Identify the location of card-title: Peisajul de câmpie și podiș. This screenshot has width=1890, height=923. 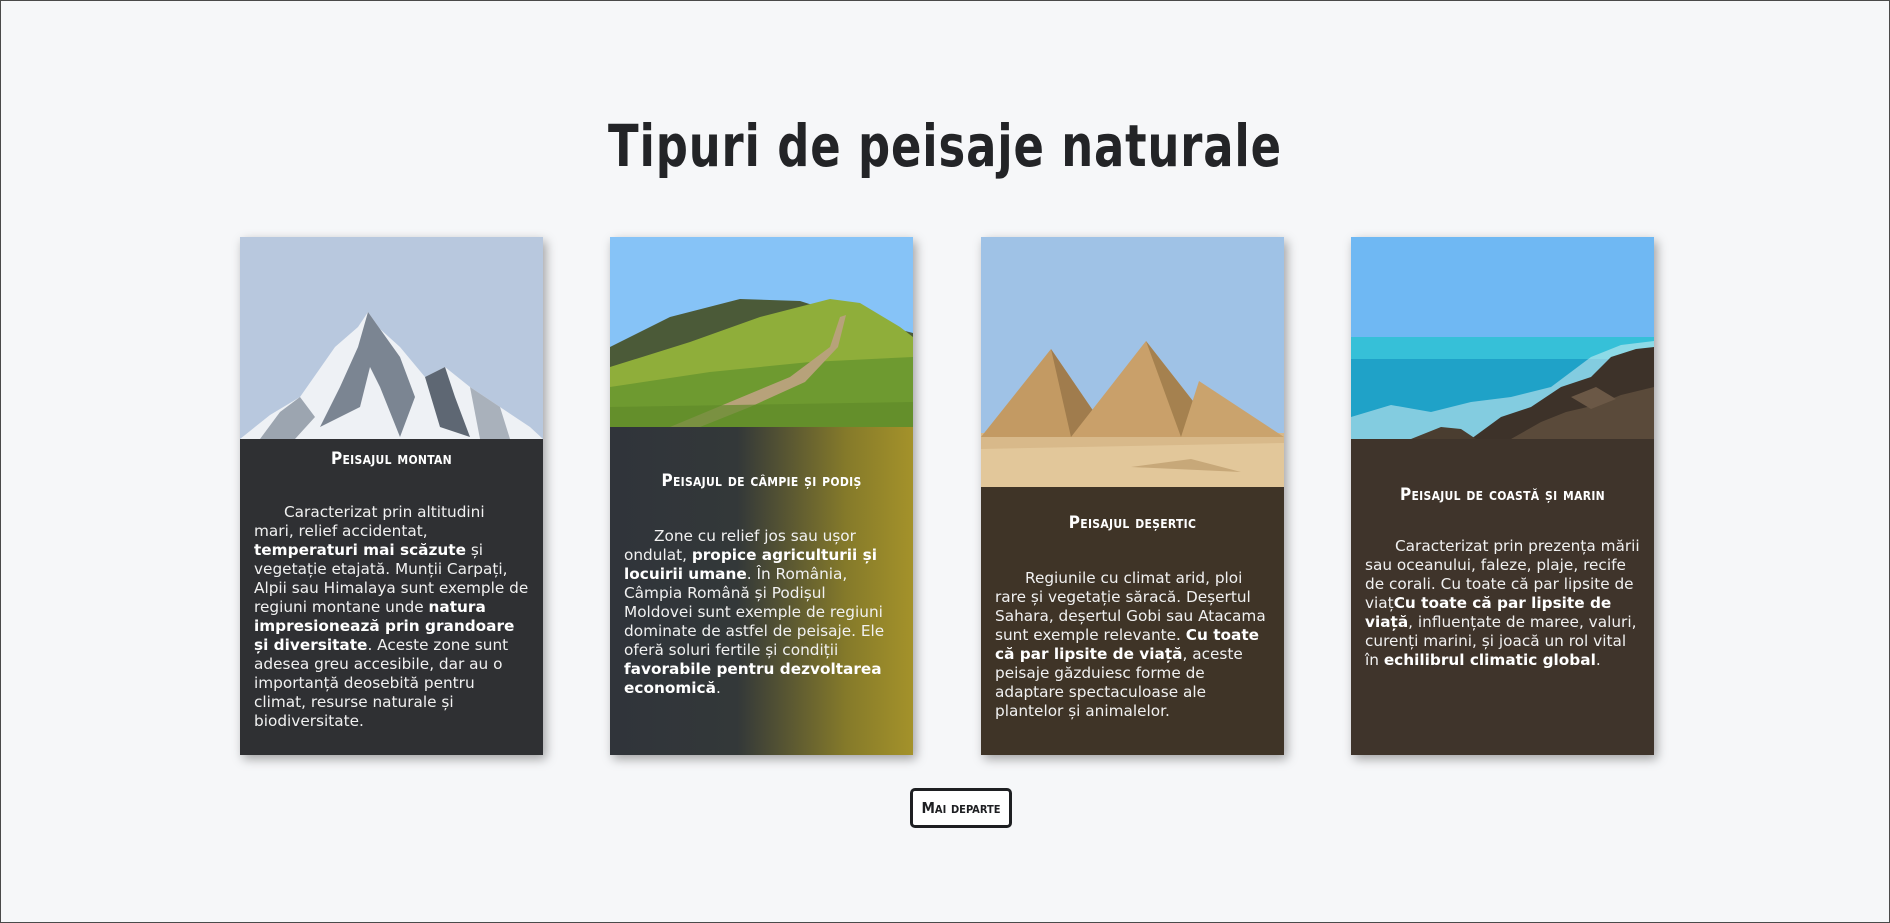
(761, 481).